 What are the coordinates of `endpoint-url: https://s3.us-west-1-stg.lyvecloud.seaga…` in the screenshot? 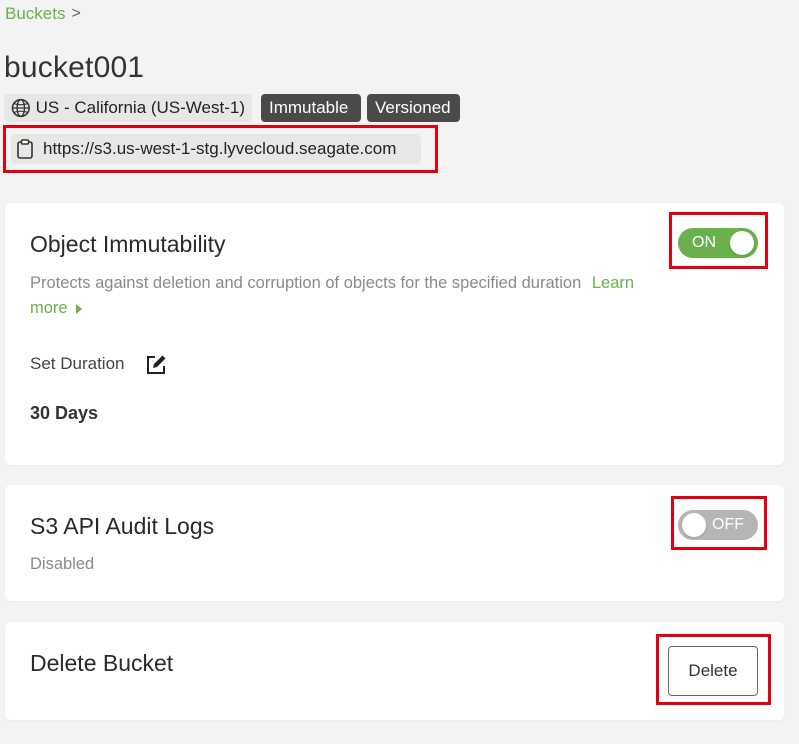 It's located at (220, 148).